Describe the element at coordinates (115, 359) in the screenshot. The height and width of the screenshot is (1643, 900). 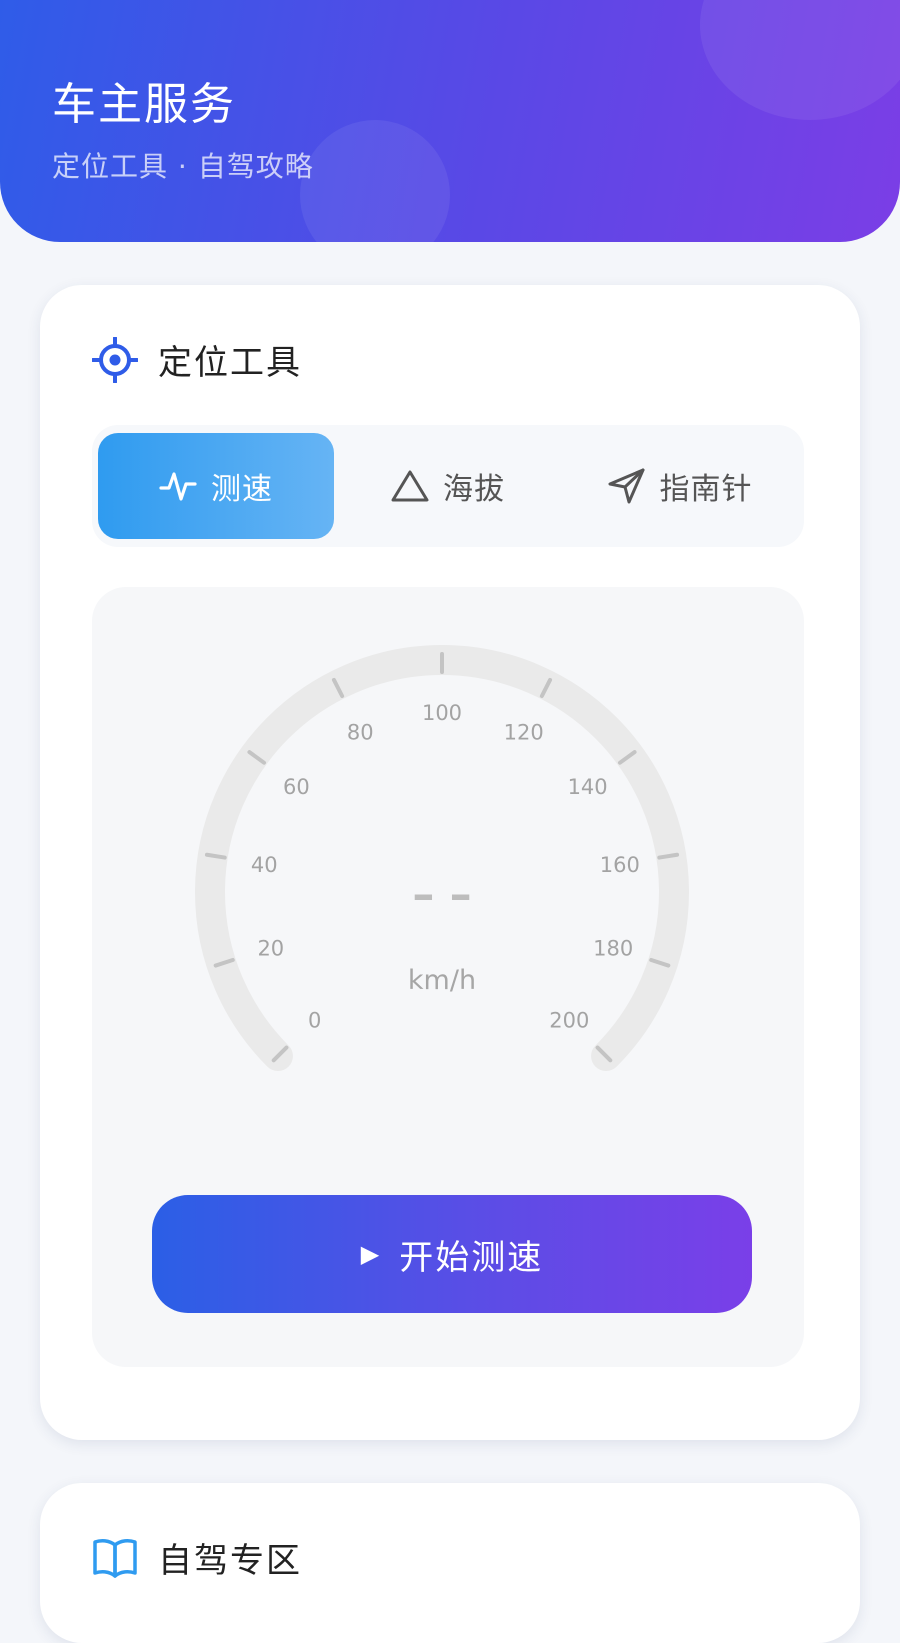
I see `target-icon` at that location.